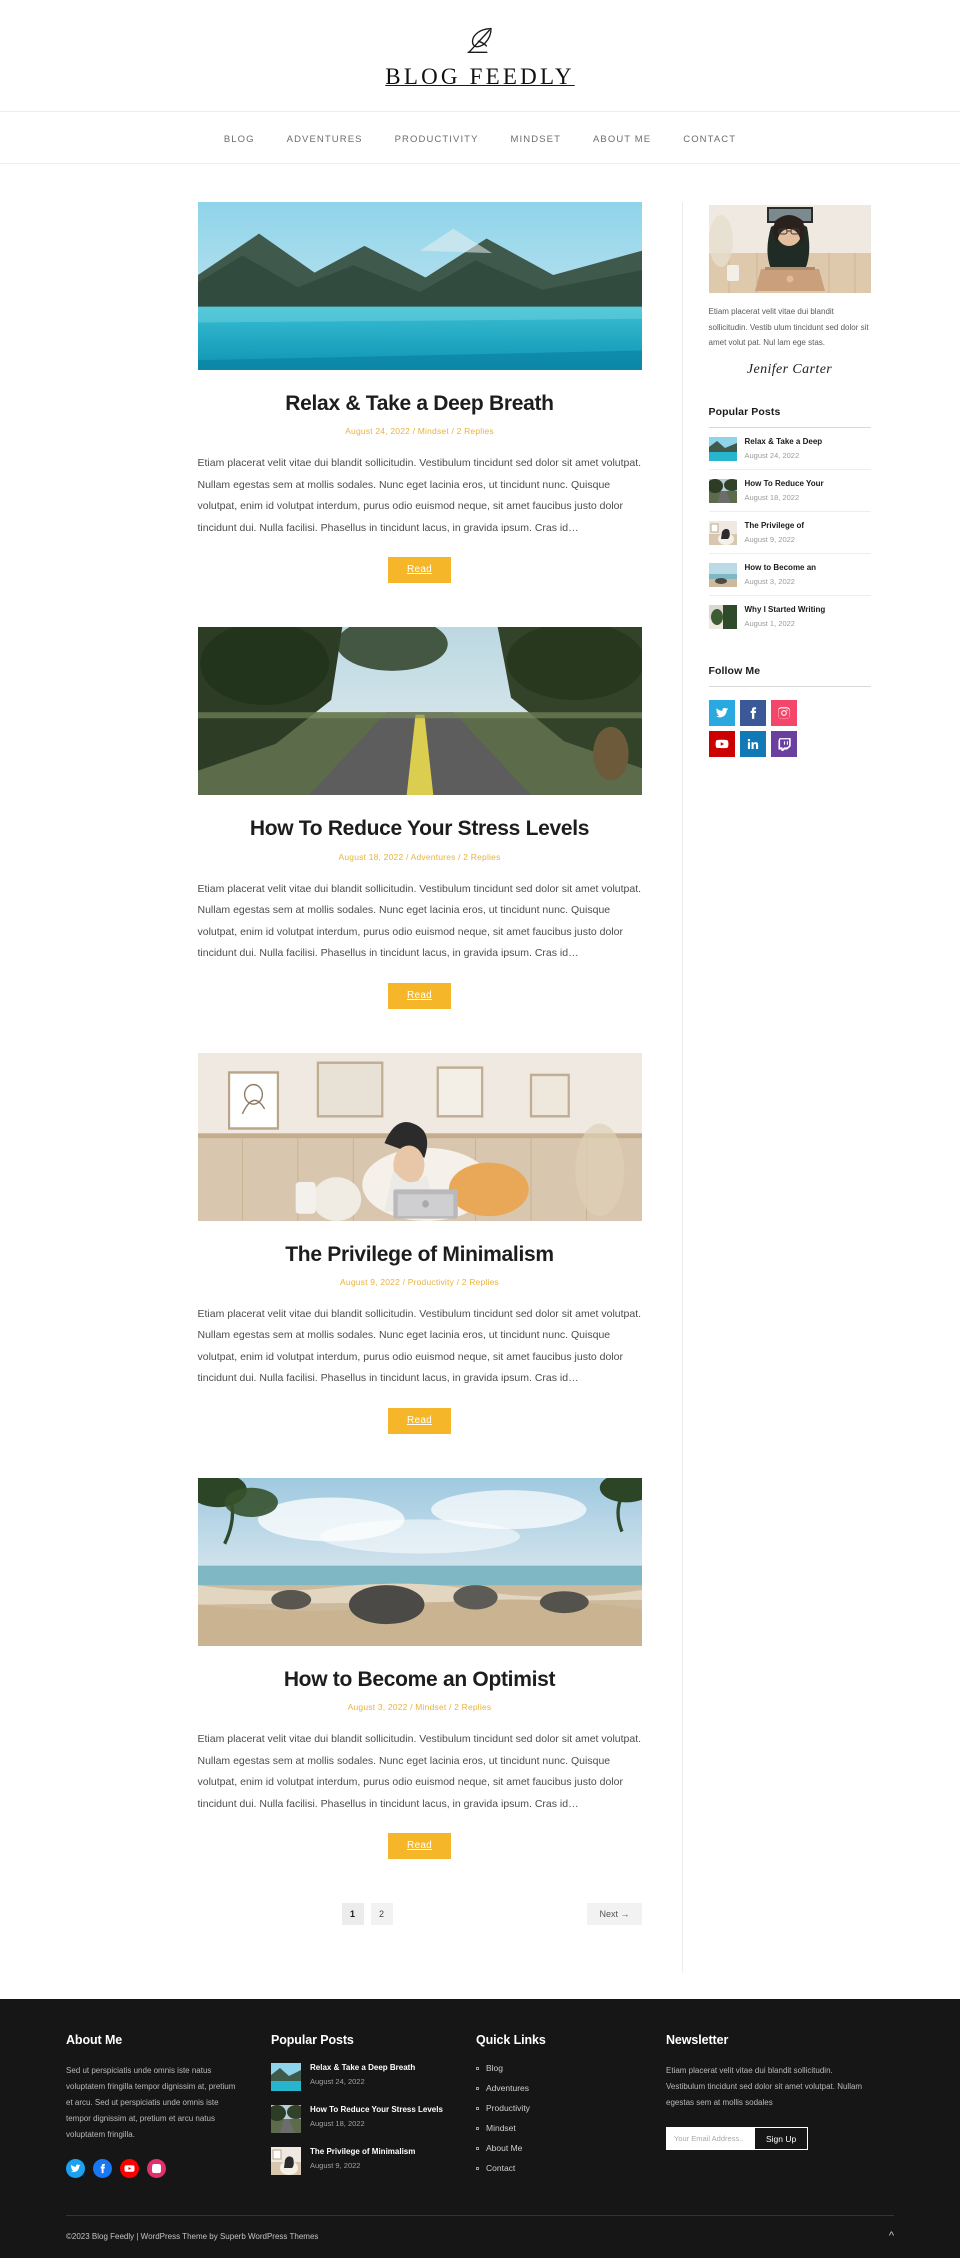  I want to click on sidebar-signature: Jenifer Carter, so click(789, 369).